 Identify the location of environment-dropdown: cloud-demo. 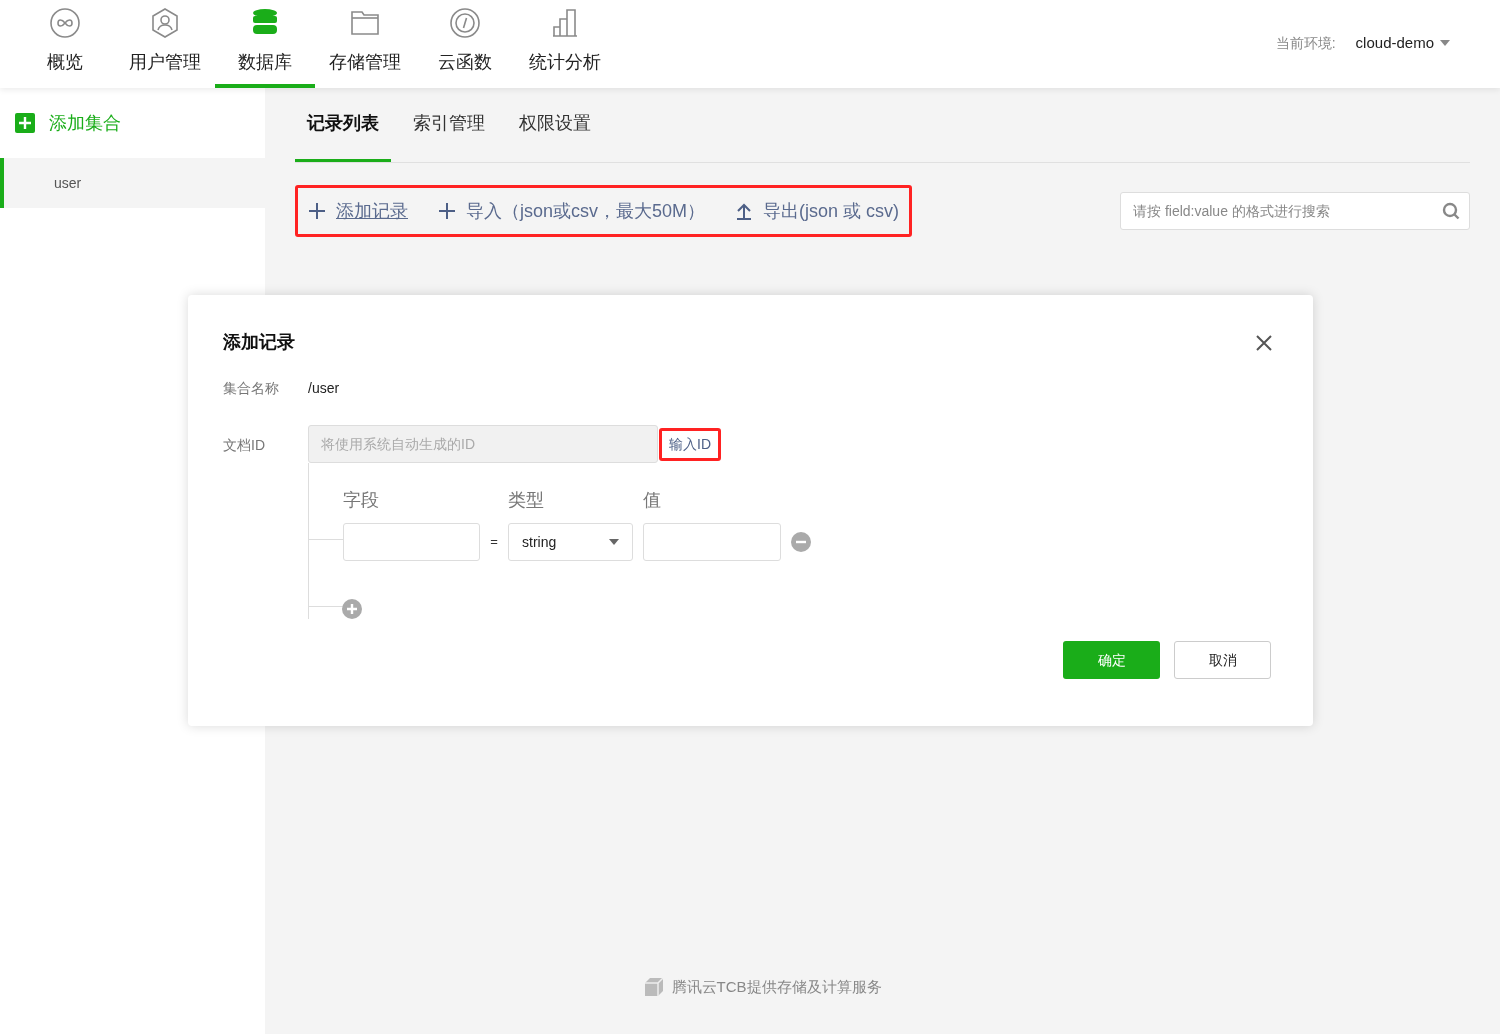
(1402, 43).